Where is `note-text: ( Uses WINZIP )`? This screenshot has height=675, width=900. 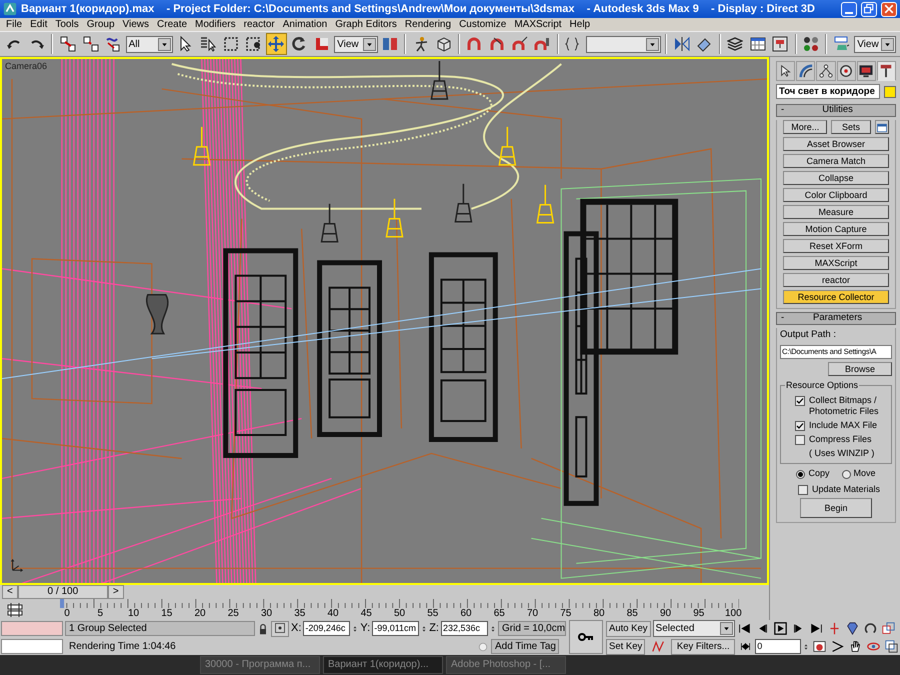 note-text: ( Uses WINZIP ) is located at coordinates (841, 454).